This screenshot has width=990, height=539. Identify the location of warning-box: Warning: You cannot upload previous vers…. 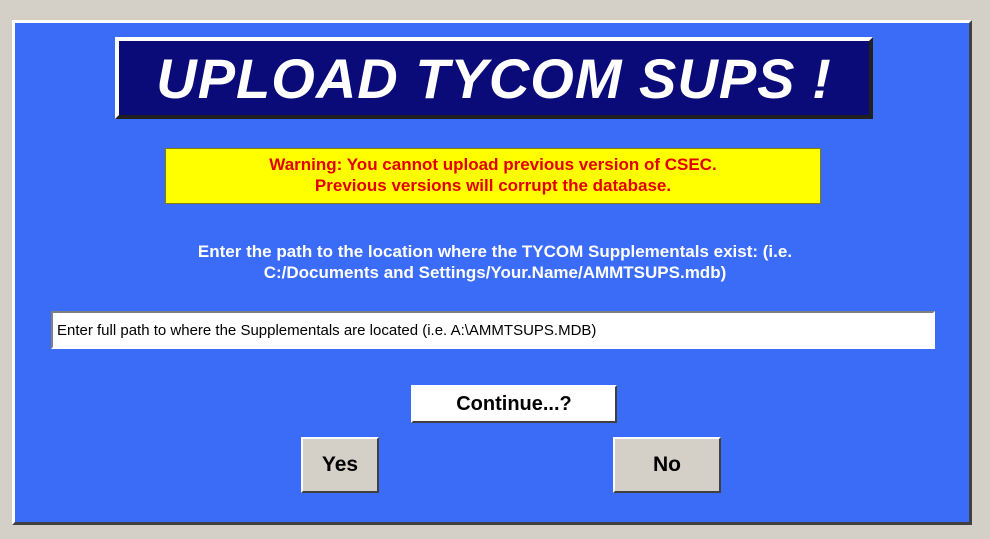
(493, 176).